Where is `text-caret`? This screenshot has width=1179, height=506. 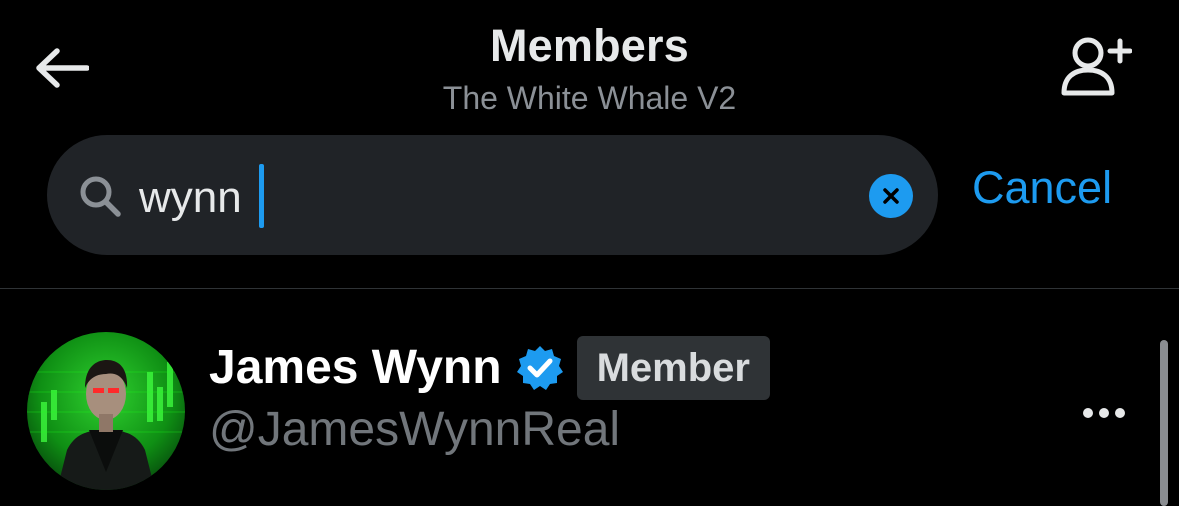 text-caret is located at coordinates (261, 196).